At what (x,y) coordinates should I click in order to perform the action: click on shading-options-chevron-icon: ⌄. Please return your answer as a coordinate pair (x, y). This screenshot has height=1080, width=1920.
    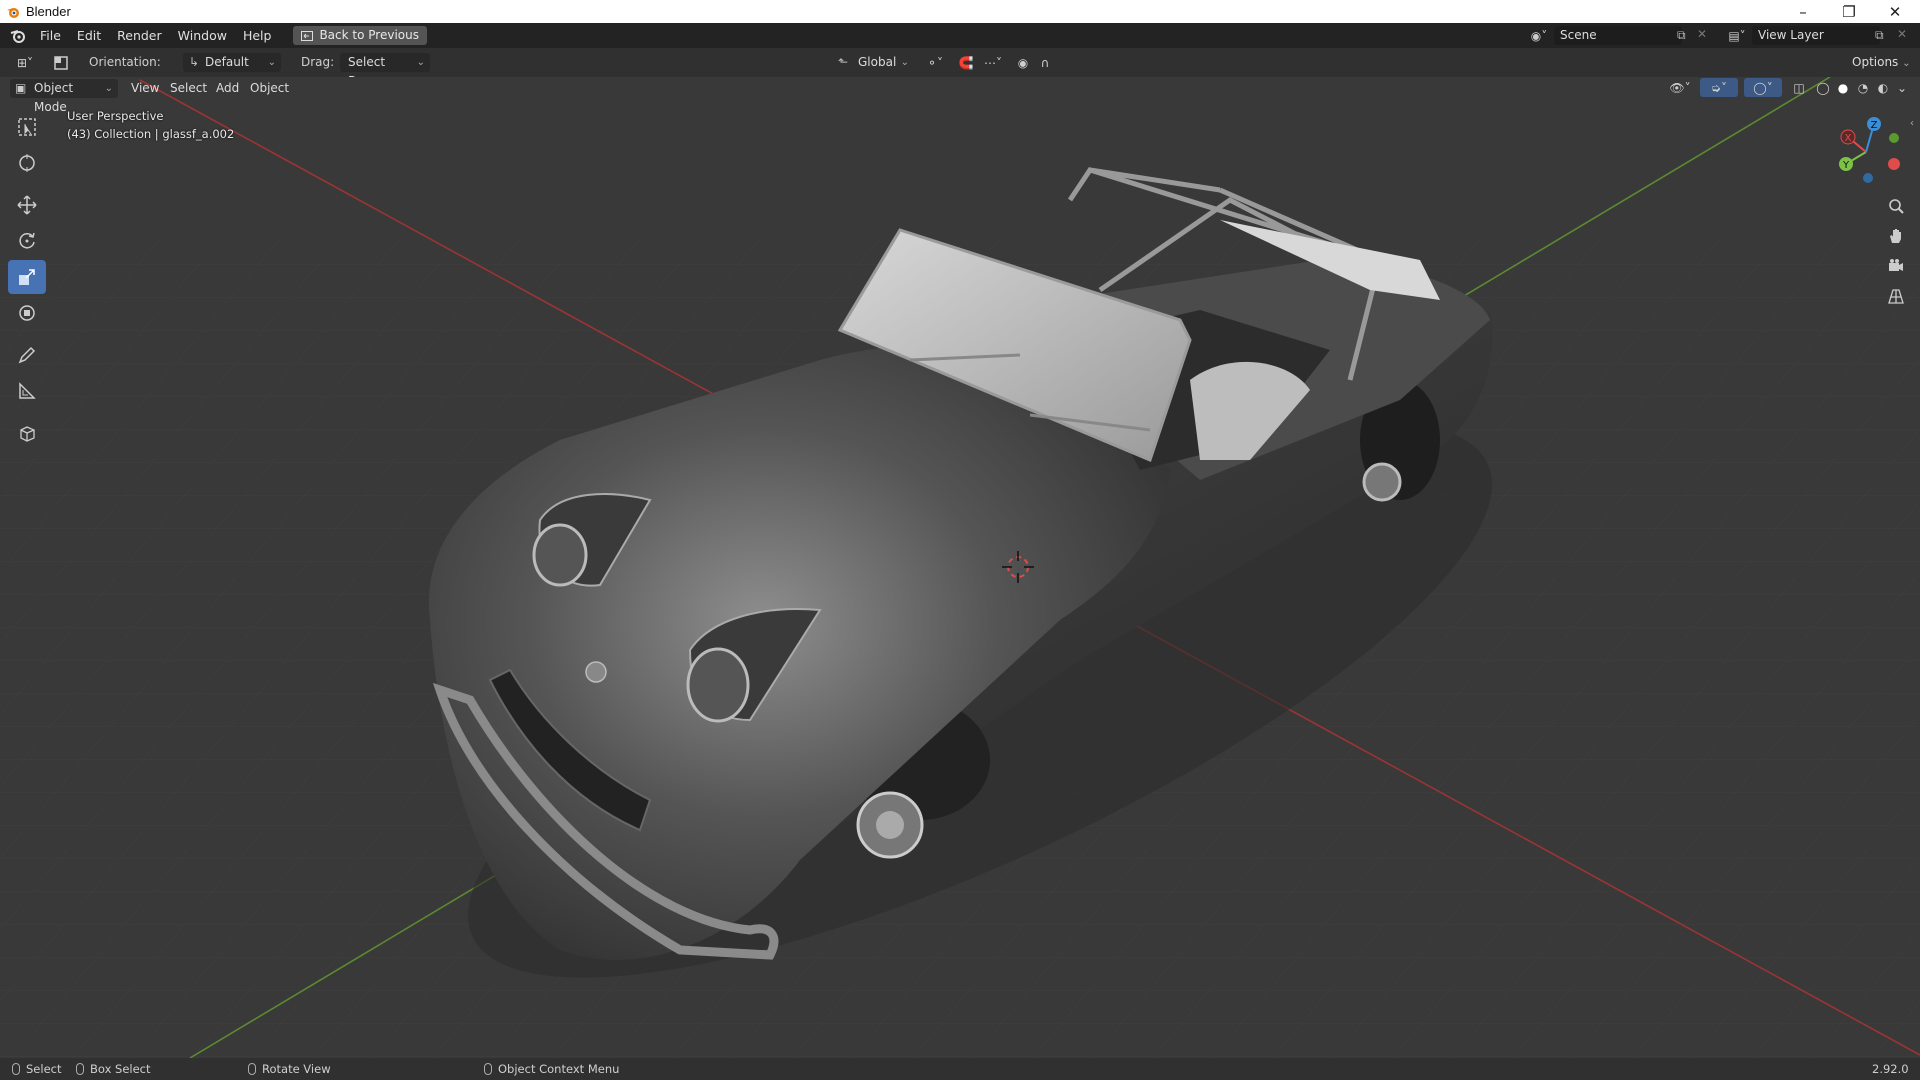
    Looking at the image, I should click on (1902, 87).